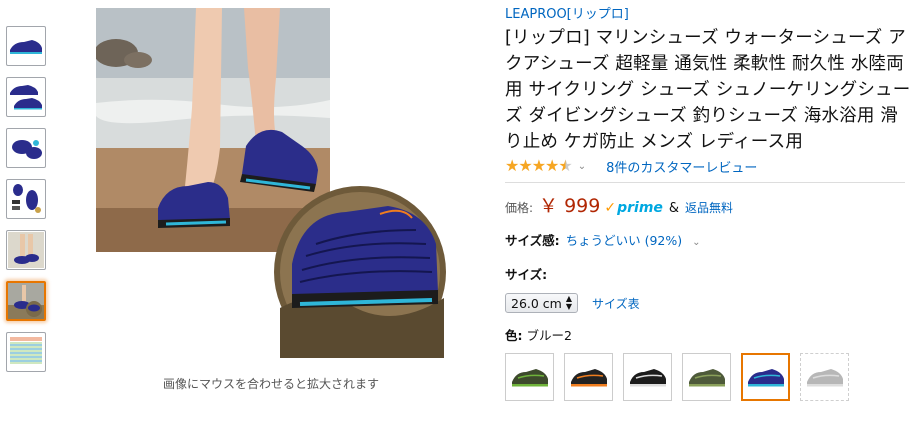 The height and width of the screenshot is (422, 924). I want to click on size-label: サイズ:, so click(526, 274).